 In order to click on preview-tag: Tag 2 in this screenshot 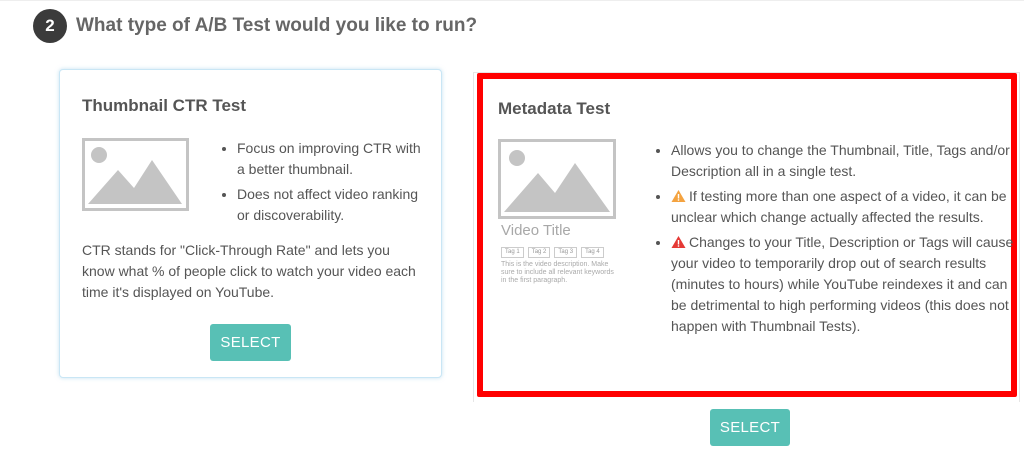, I will do `click(539, 252)`.